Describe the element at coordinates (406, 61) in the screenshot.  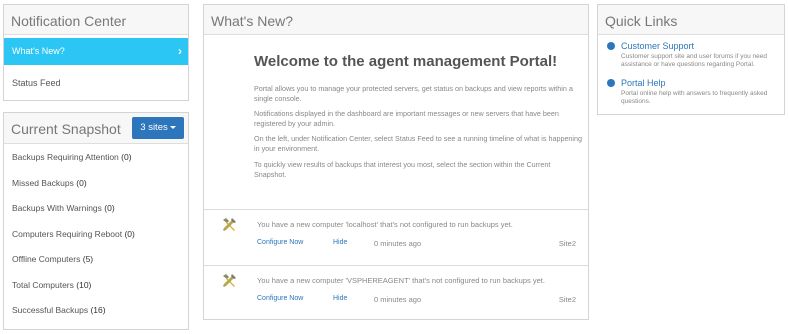
I see `welcome-heading: Welcome to the agent management Portal!` at that location.